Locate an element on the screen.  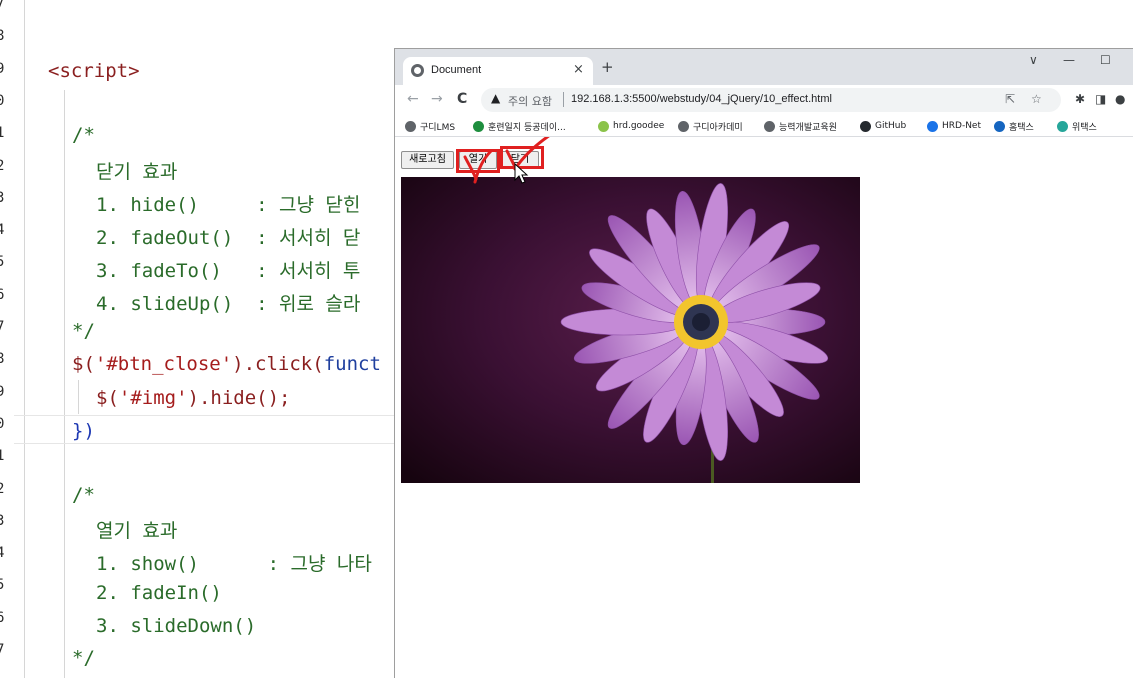
code-line: <script> is located at coordinates (94, 71).